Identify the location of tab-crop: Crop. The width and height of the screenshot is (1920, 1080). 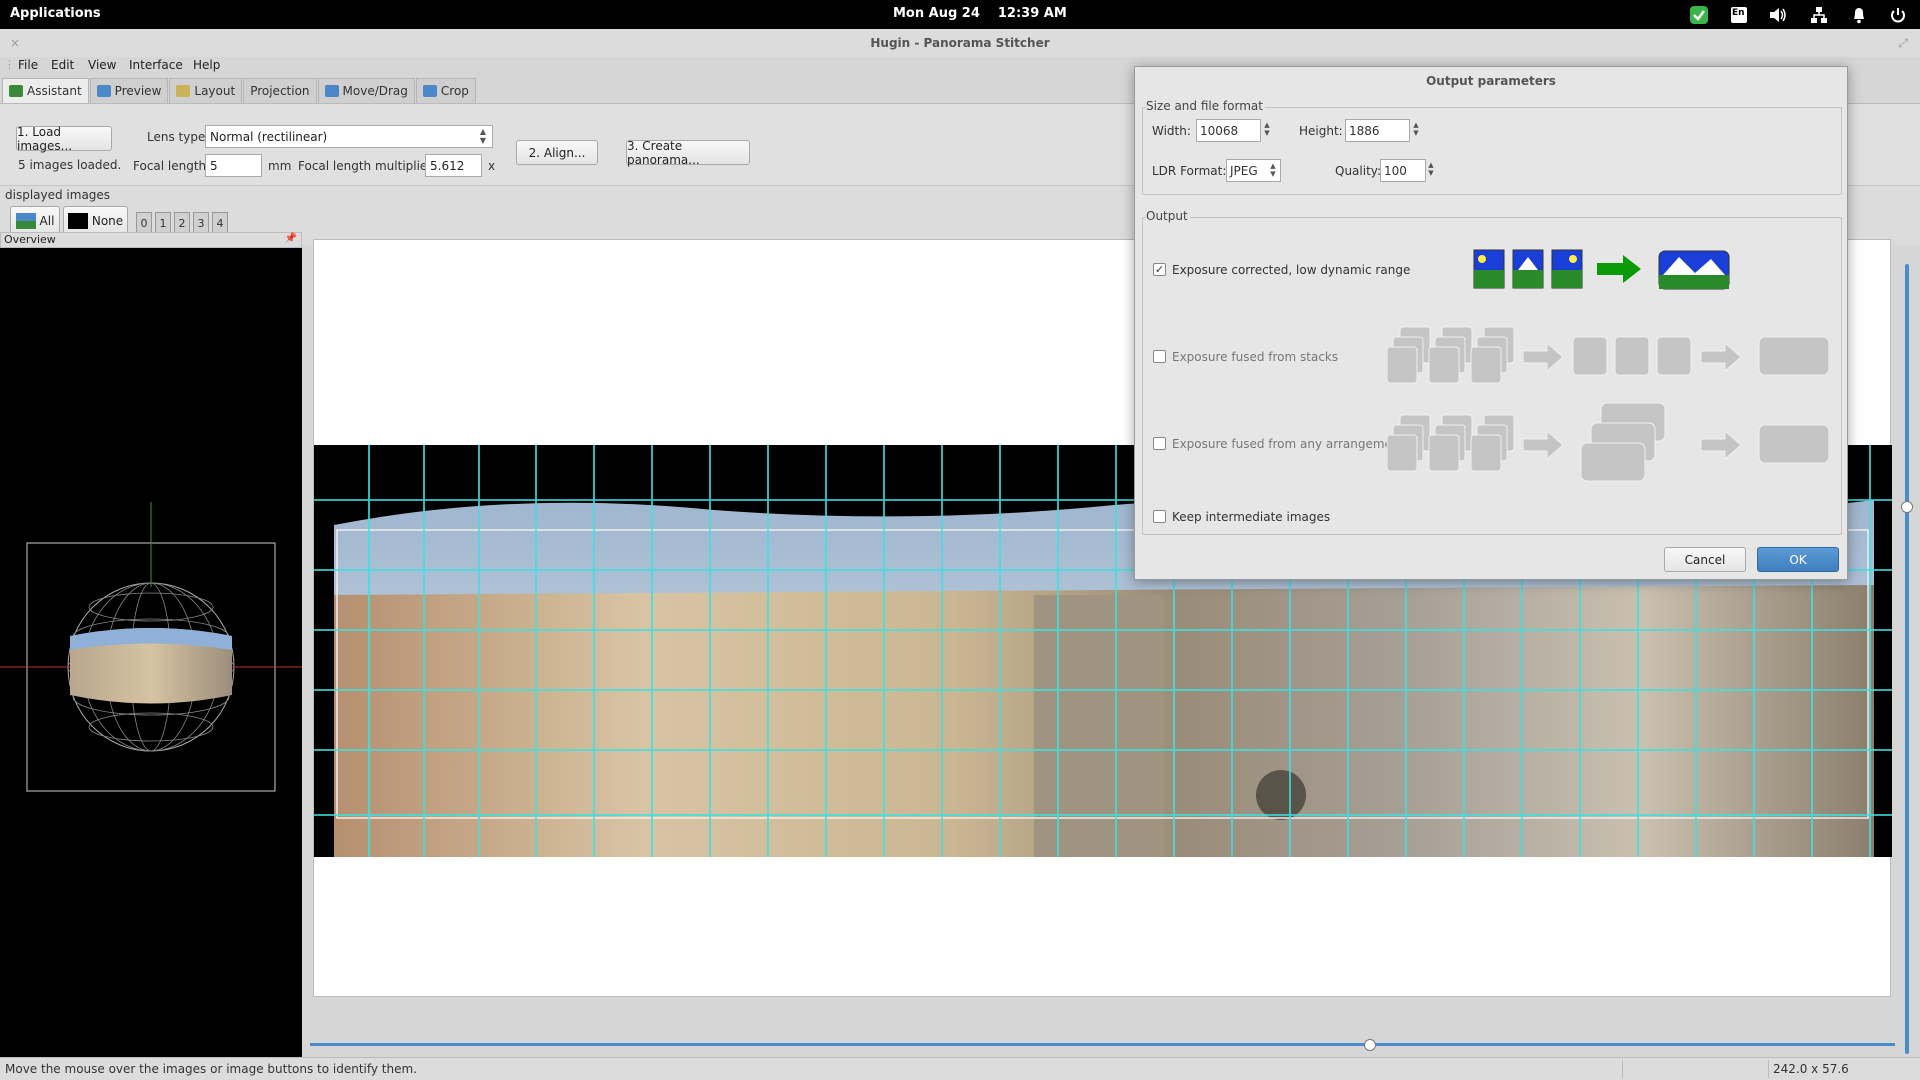
(445, 90).